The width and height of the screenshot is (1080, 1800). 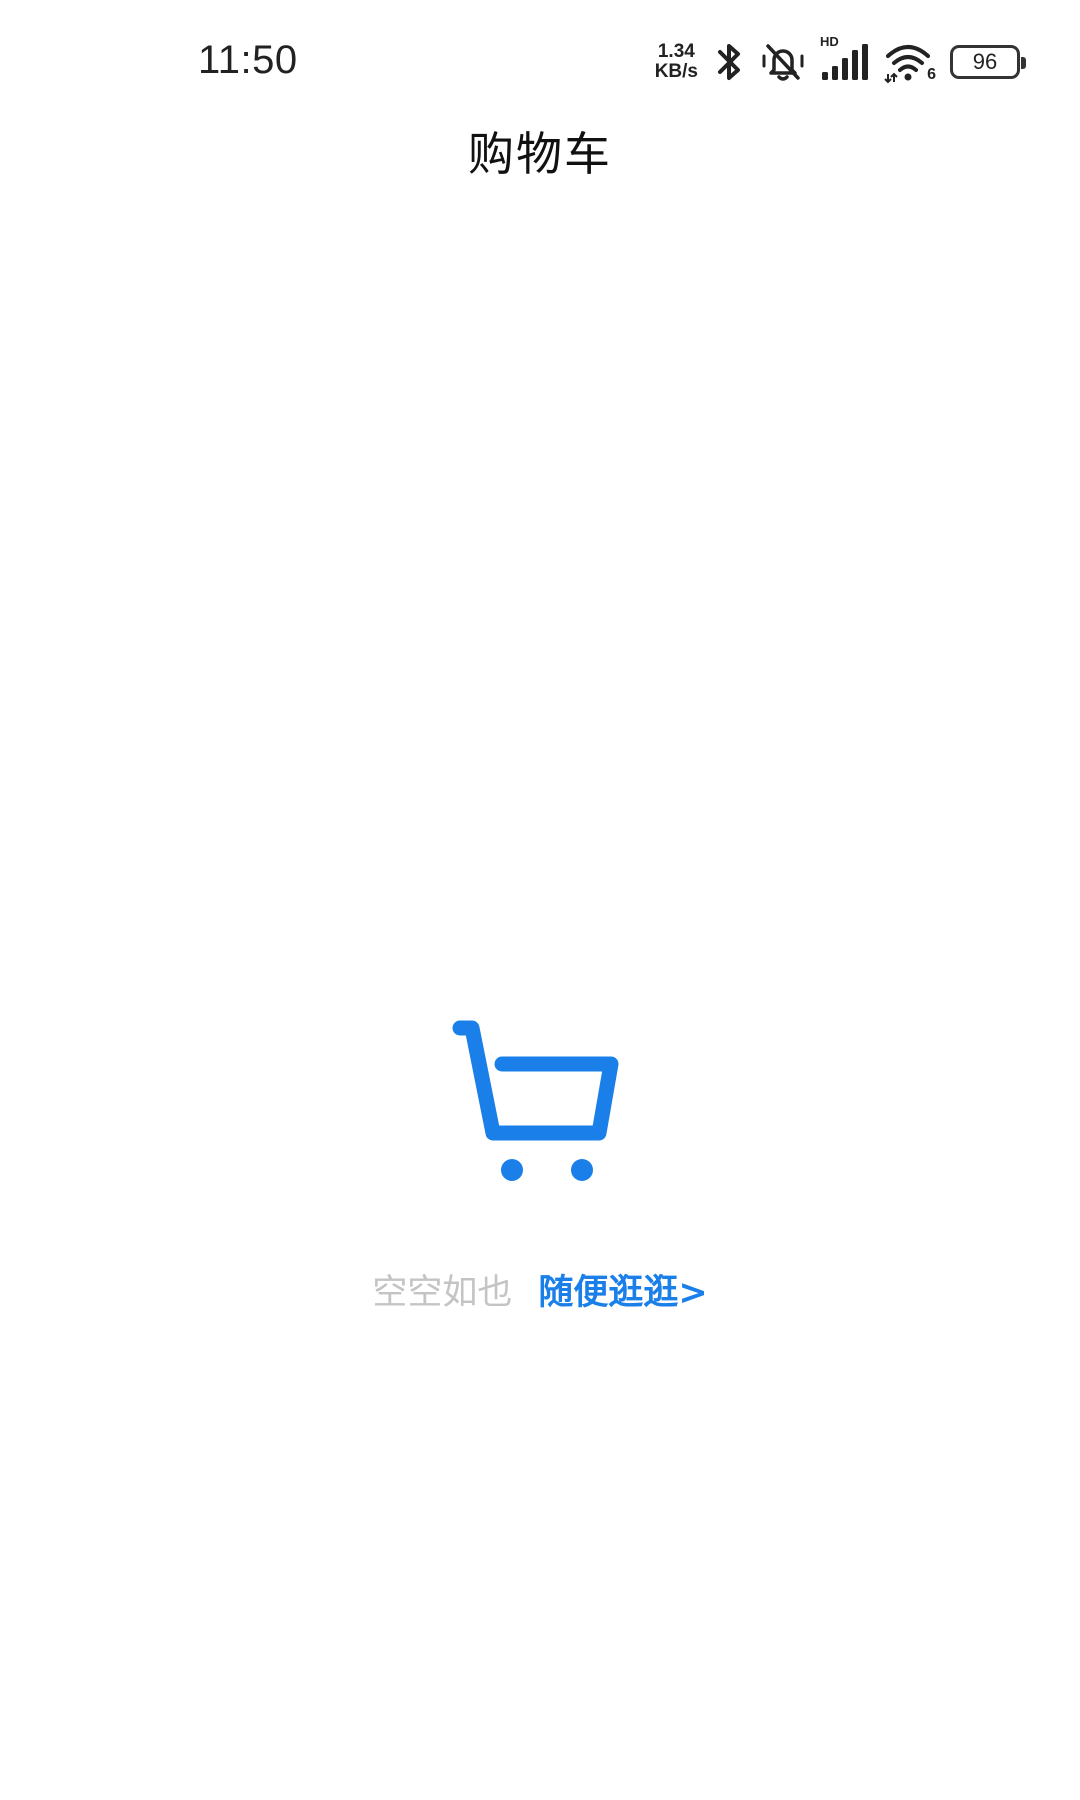 I want to click on status-time: 11:50, so click(x=248, y=60).